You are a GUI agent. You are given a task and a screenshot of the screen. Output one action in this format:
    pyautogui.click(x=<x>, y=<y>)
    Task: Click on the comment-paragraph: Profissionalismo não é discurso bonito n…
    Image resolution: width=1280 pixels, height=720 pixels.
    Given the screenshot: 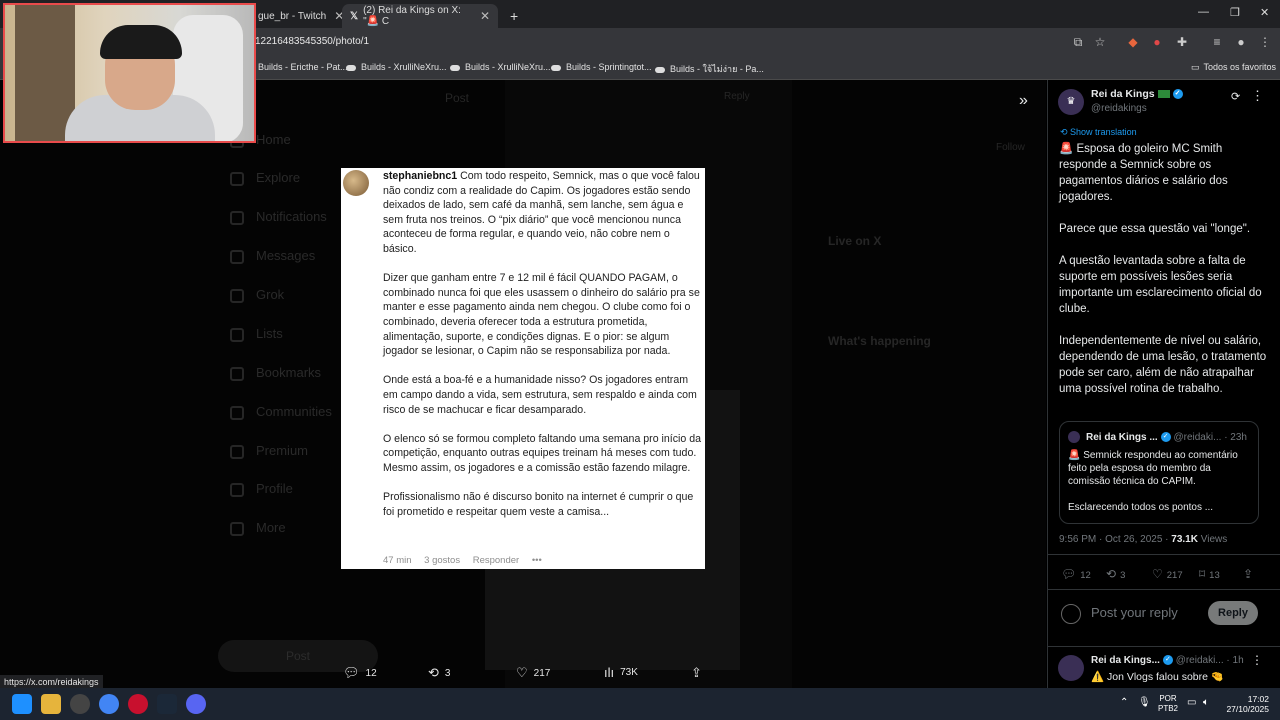 What is the action you would take?
    pyautogui.click(x=538, y=504)
    